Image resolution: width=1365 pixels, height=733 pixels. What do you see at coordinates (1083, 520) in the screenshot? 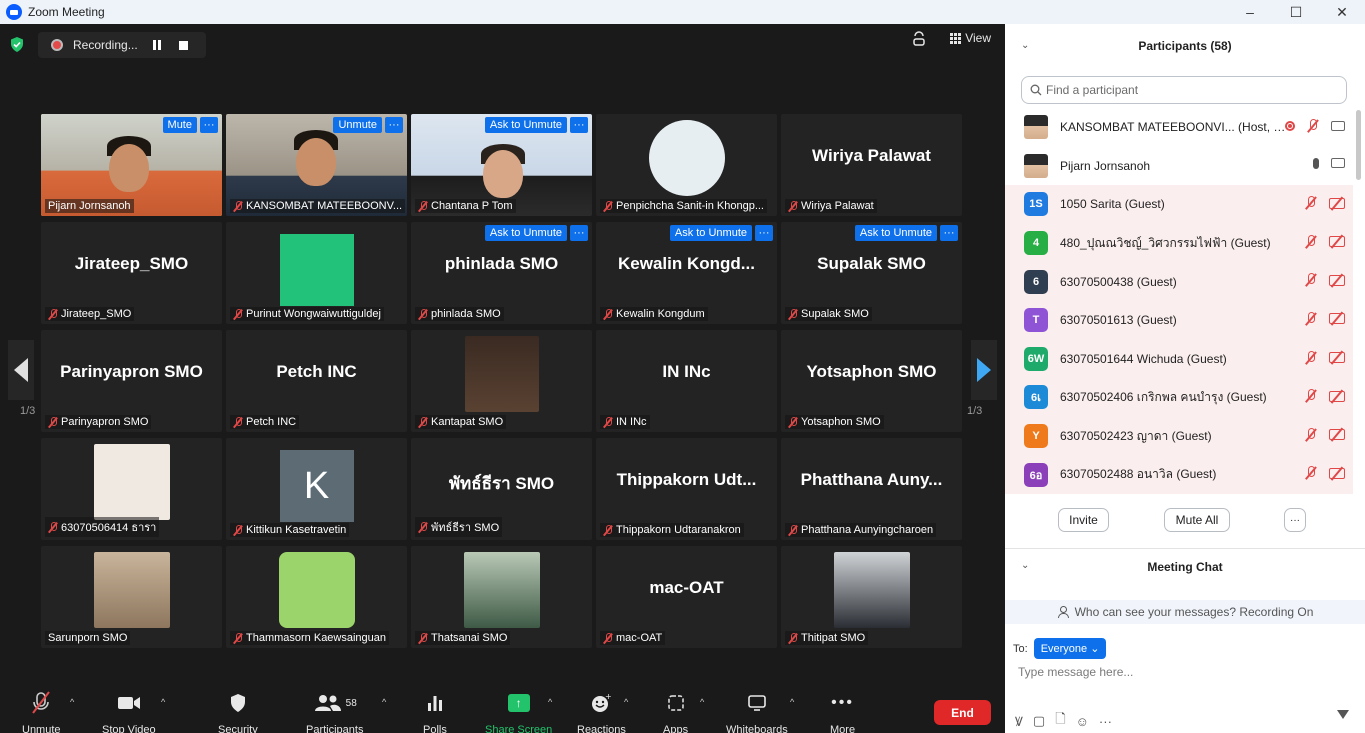
I see `invite-button: Invite` at bounding box center [1083, 520].